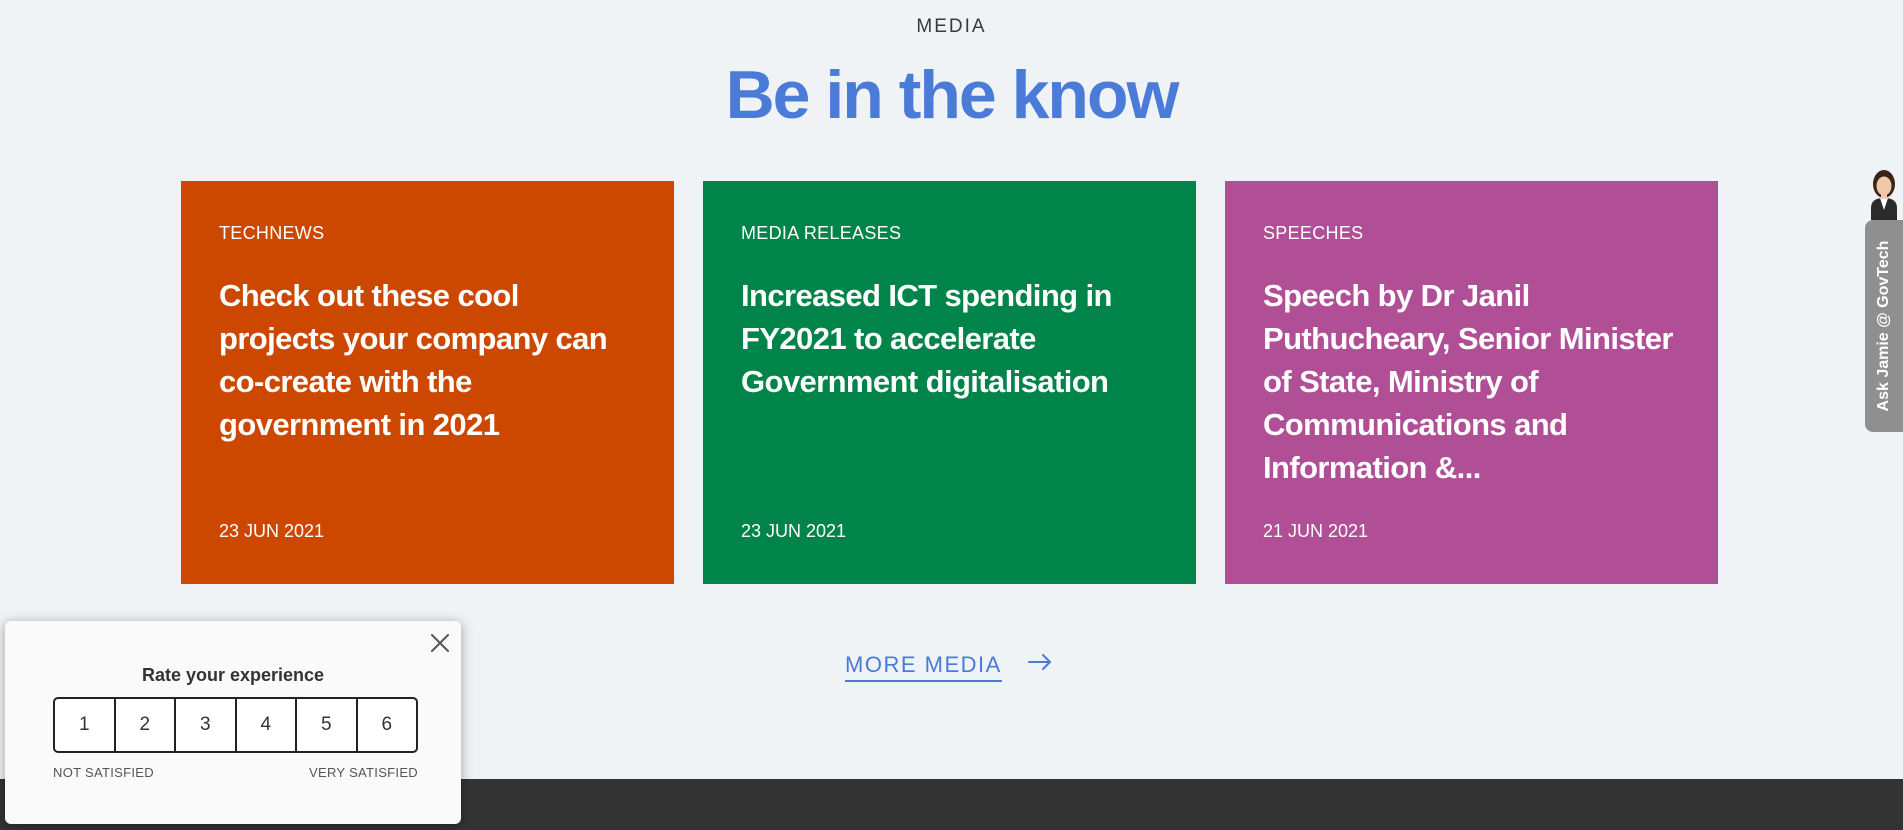  What do you see at coordinates (951, 26) in the screenshot?
I see `section-eyebrow: MEDIA` at bounding box center [951, 26].